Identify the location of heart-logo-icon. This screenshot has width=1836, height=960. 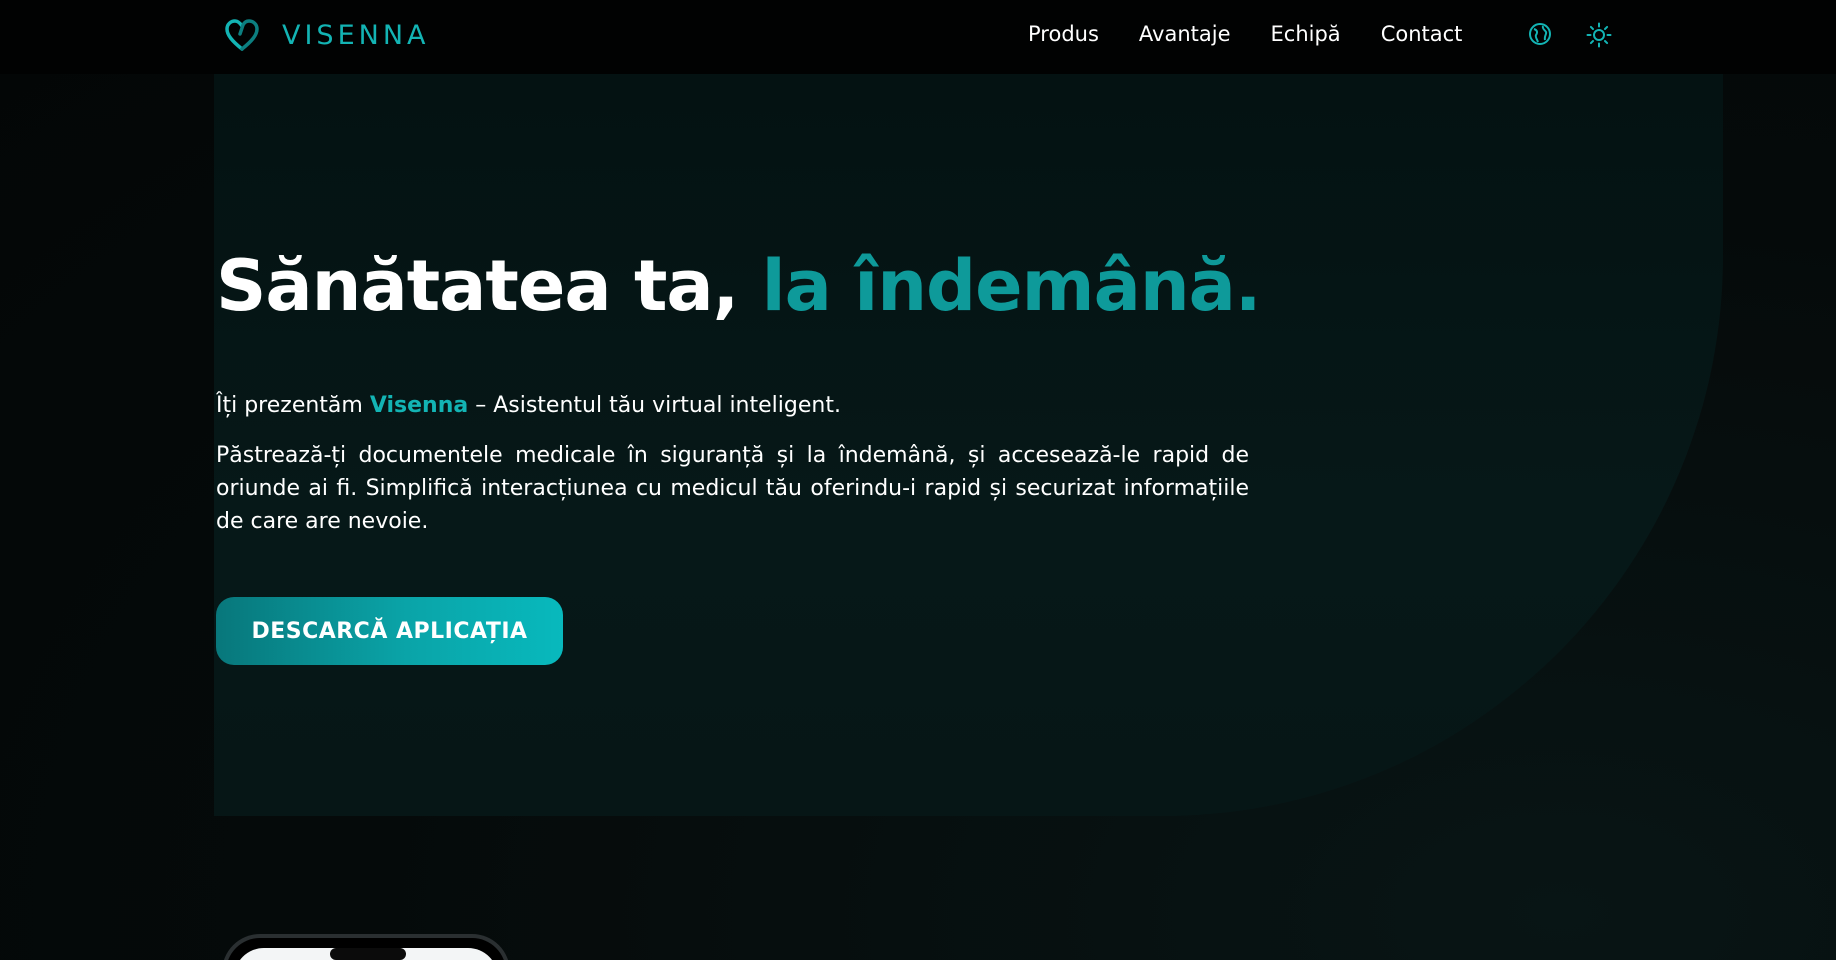
(242, 35).